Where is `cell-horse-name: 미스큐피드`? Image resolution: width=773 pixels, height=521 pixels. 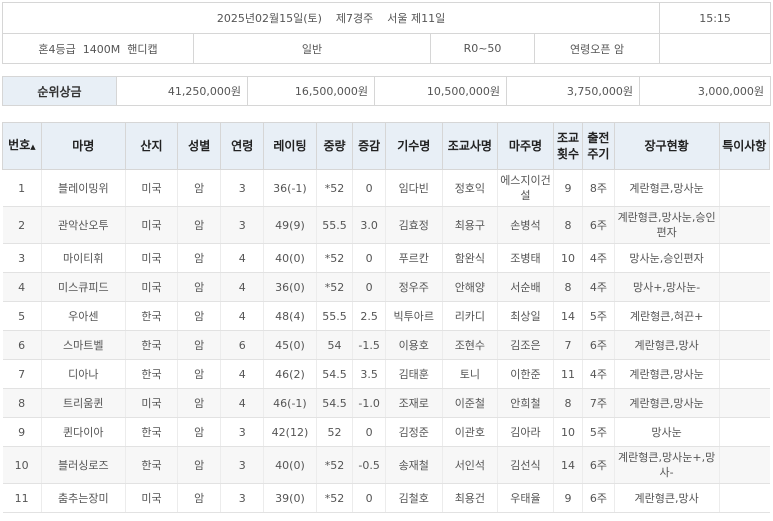
cell-horse-name: 미스큐피드 is located at coordinates (83, 287).